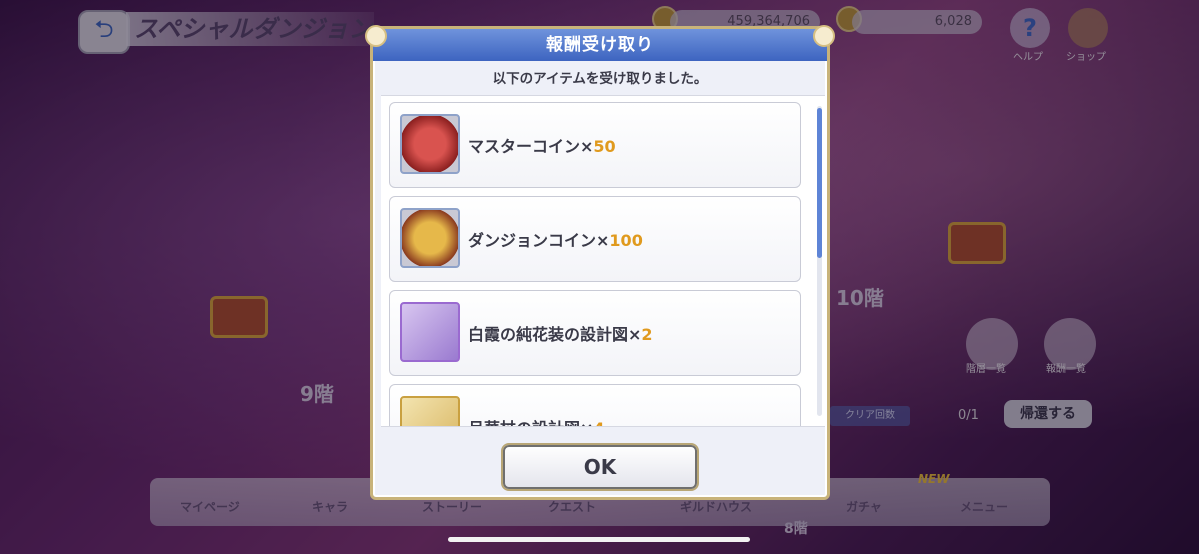 Image resolution: width=1199 pixels, height=554 pixels. I want to click on home-indicator, so click(599, 539).